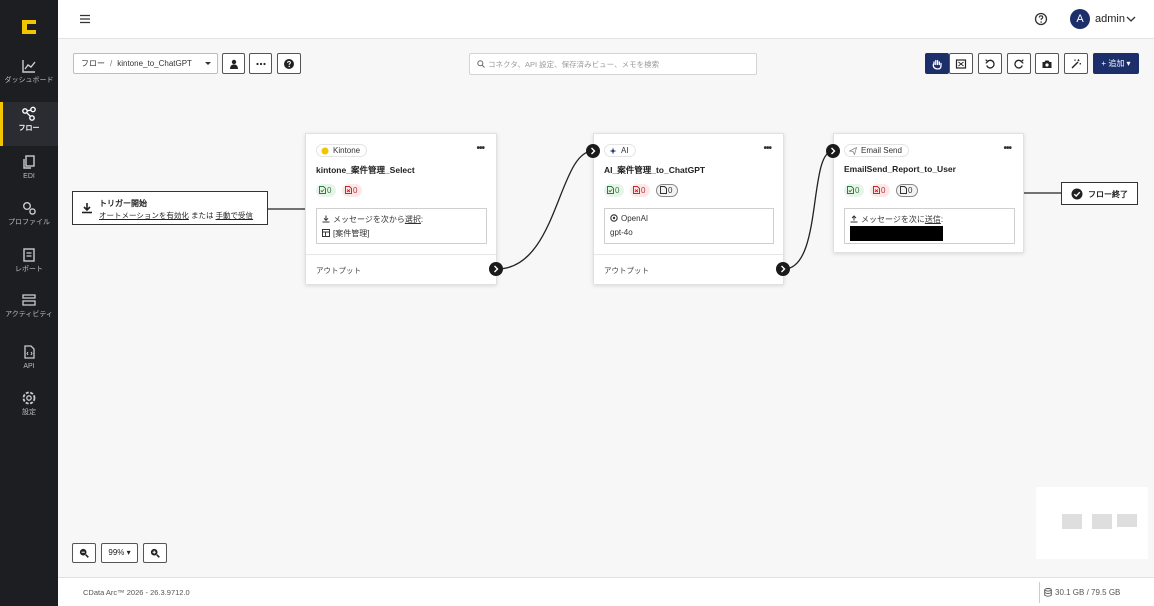 The image size is (1154, 606). I want to click on pending-count: 0, so click(910, 190).